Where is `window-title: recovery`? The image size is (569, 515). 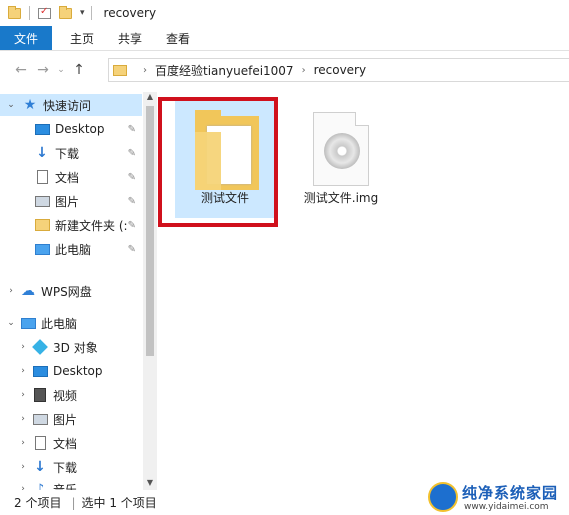 window-title: recovery is located at coordinates (130, 13).